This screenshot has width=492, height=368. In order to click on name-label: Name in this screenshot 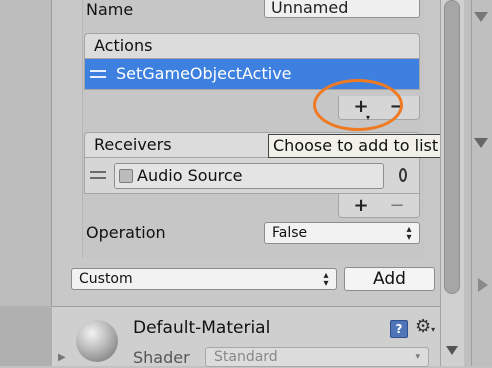, I will do `click(110, 9)`.